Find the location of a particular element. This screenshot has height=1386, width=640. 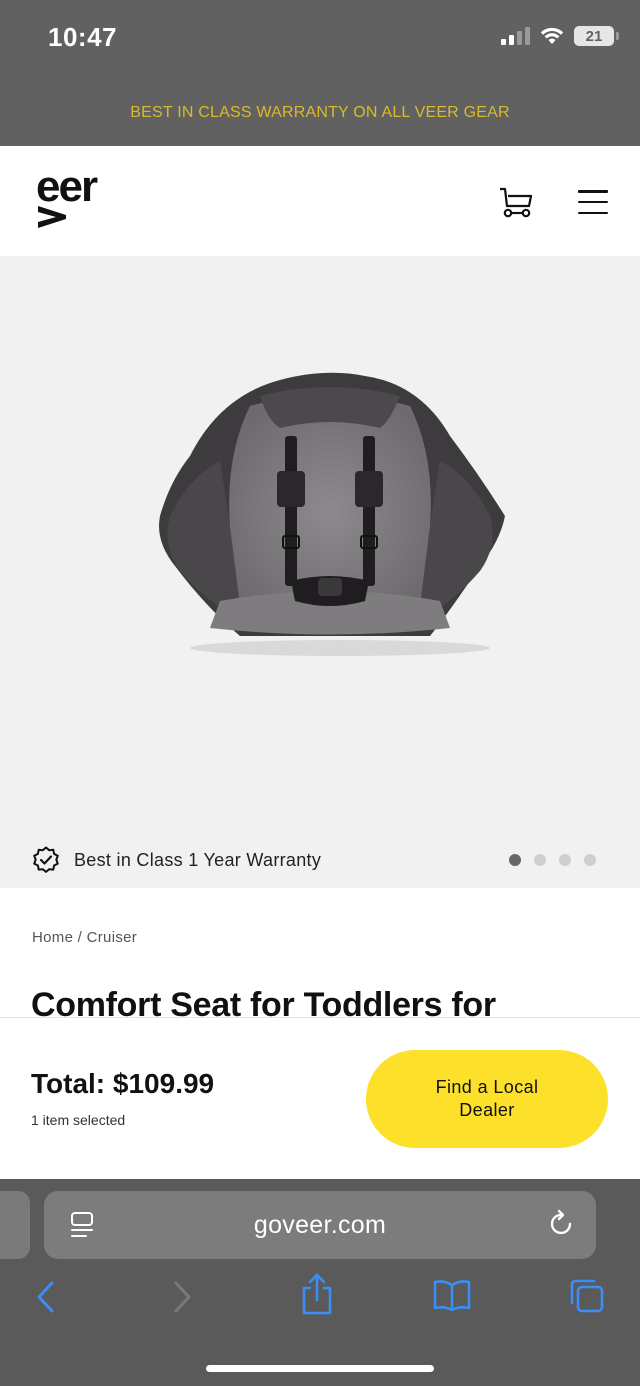

logo-text: eer is located at coordinates (67, 186).